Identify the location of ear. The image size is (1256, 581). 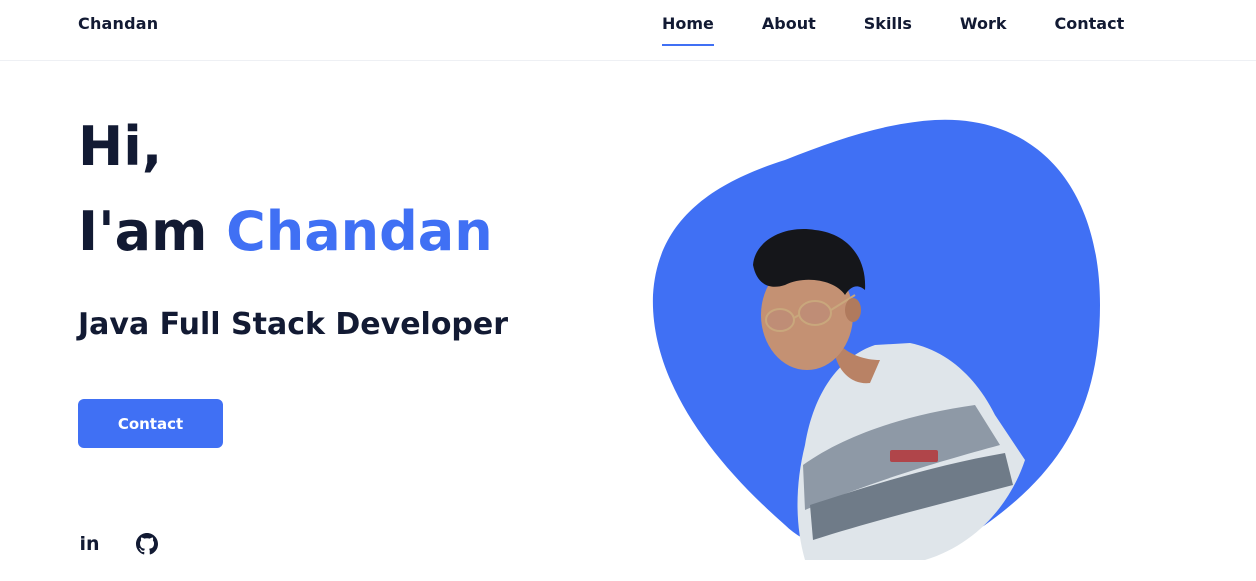
(853, 310).